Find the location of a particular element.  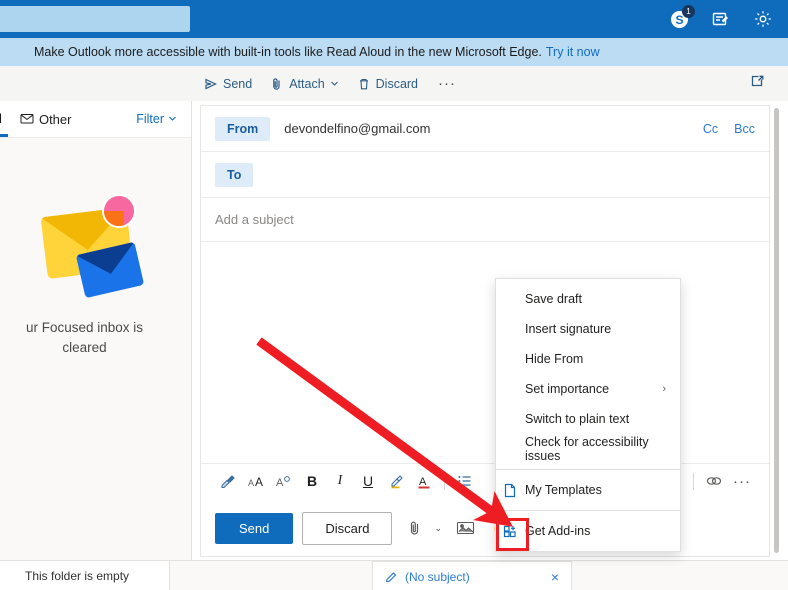

menu-item-save-draft: Save draft is located at coordinates (588, 299).